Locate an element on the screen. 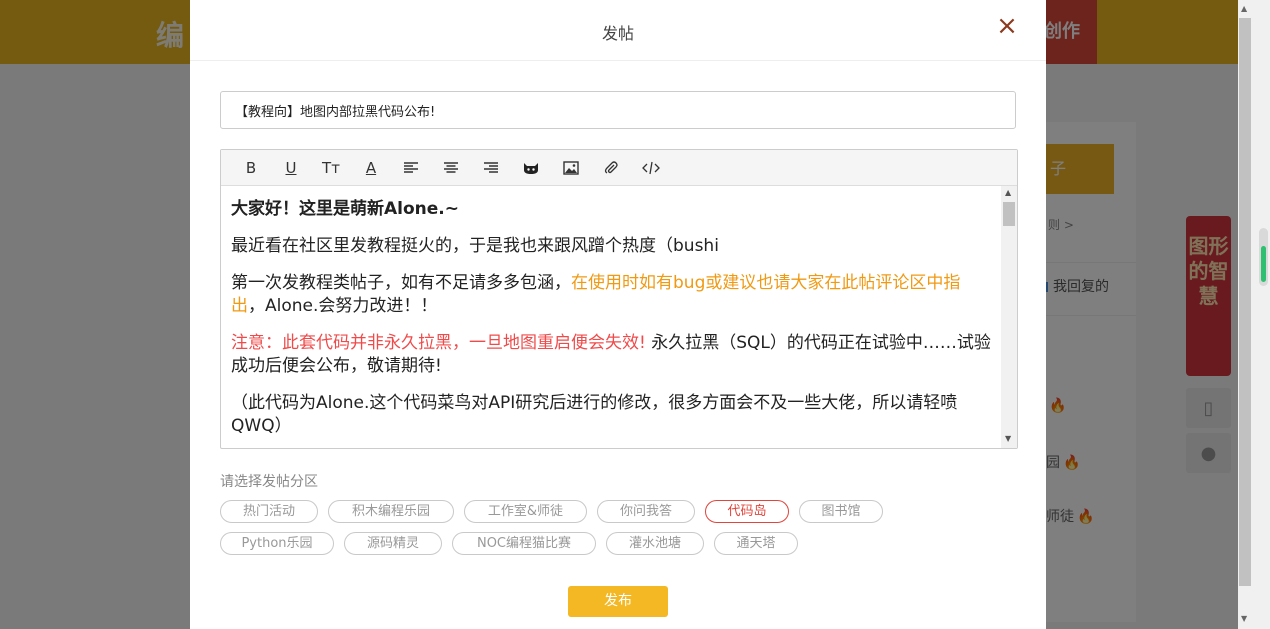 The width and height of the screenshot is (1270, 629). category-block-coding: 积木编程乐园 is located at coordinates (391, 511).